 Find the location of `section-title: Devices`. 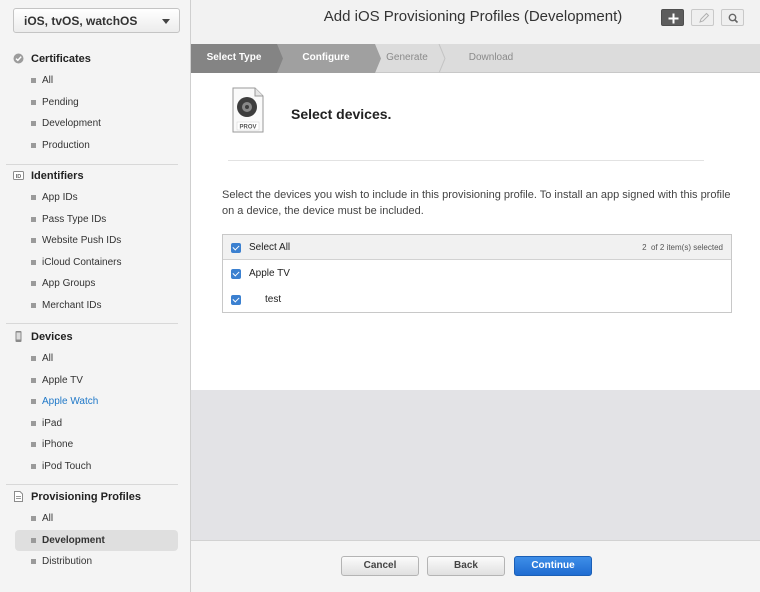

section-title: Devices is located at coordinates (52, 337).